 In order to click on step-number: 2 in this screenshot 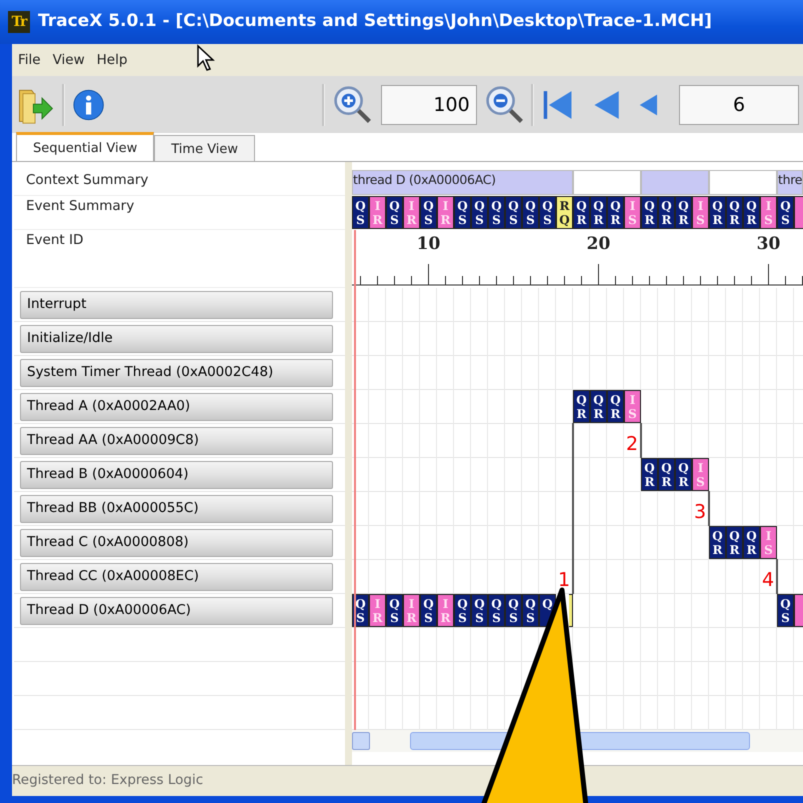, I will do `click(632, 444)`.